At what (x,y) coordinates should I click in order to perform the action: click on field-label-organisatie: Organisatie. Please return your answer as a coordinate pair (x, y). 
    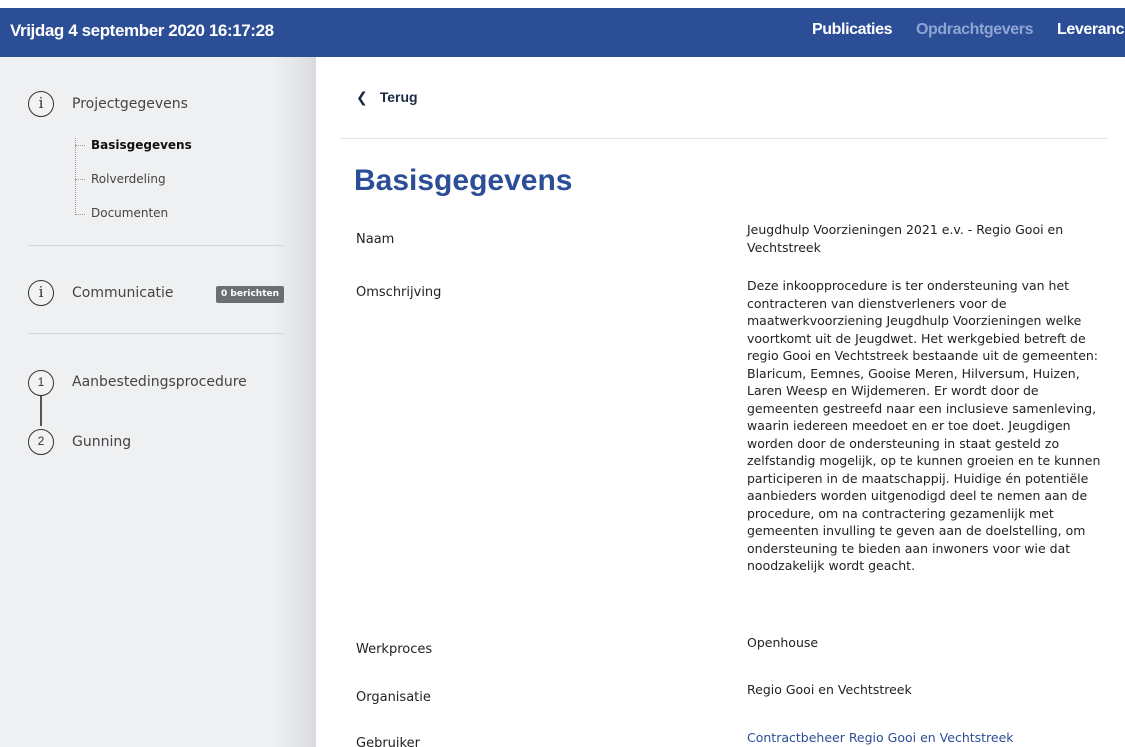
    Looking at the image, I should click on (393, 697).